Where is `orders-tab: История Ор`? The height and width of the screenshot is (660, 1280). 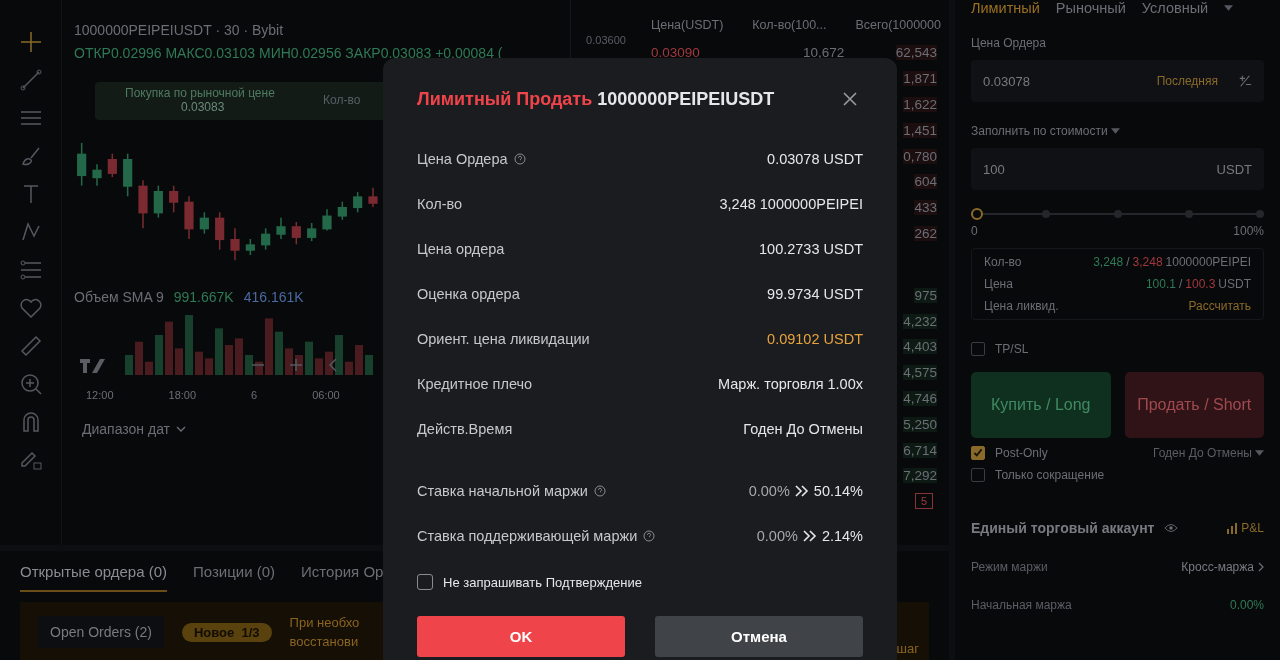 orders-tab: История Ор is located at coordinates (342, 577).